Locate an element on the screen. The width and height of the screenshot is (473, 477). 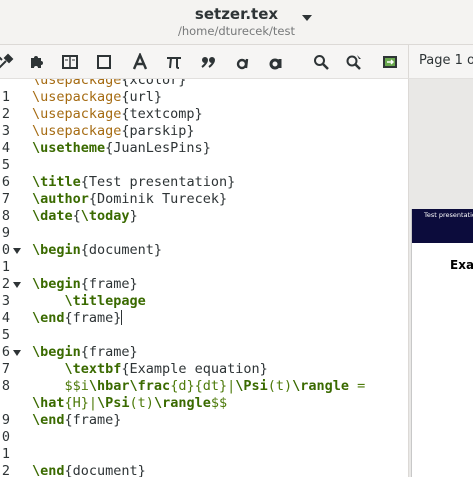
code-text: \usepackage{parskip} is located at coordinates (113, 131).